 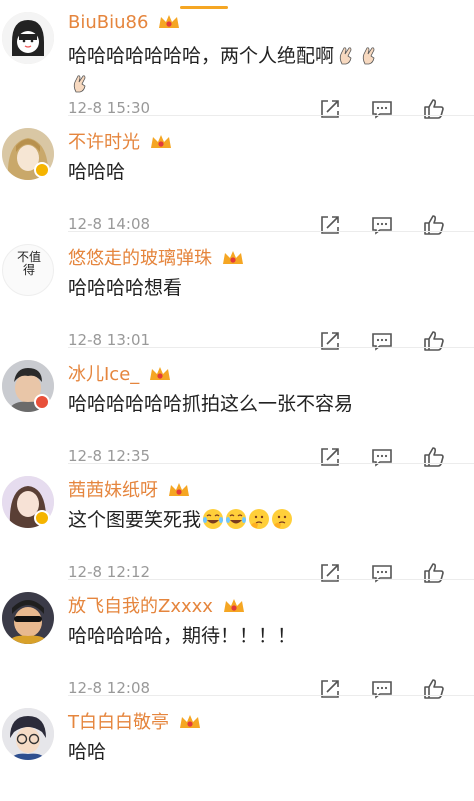 What do you see at coordinates (28, 263) in the screenshot?
I see `avatar-text: 不值得` at bounding box center [28, 263].